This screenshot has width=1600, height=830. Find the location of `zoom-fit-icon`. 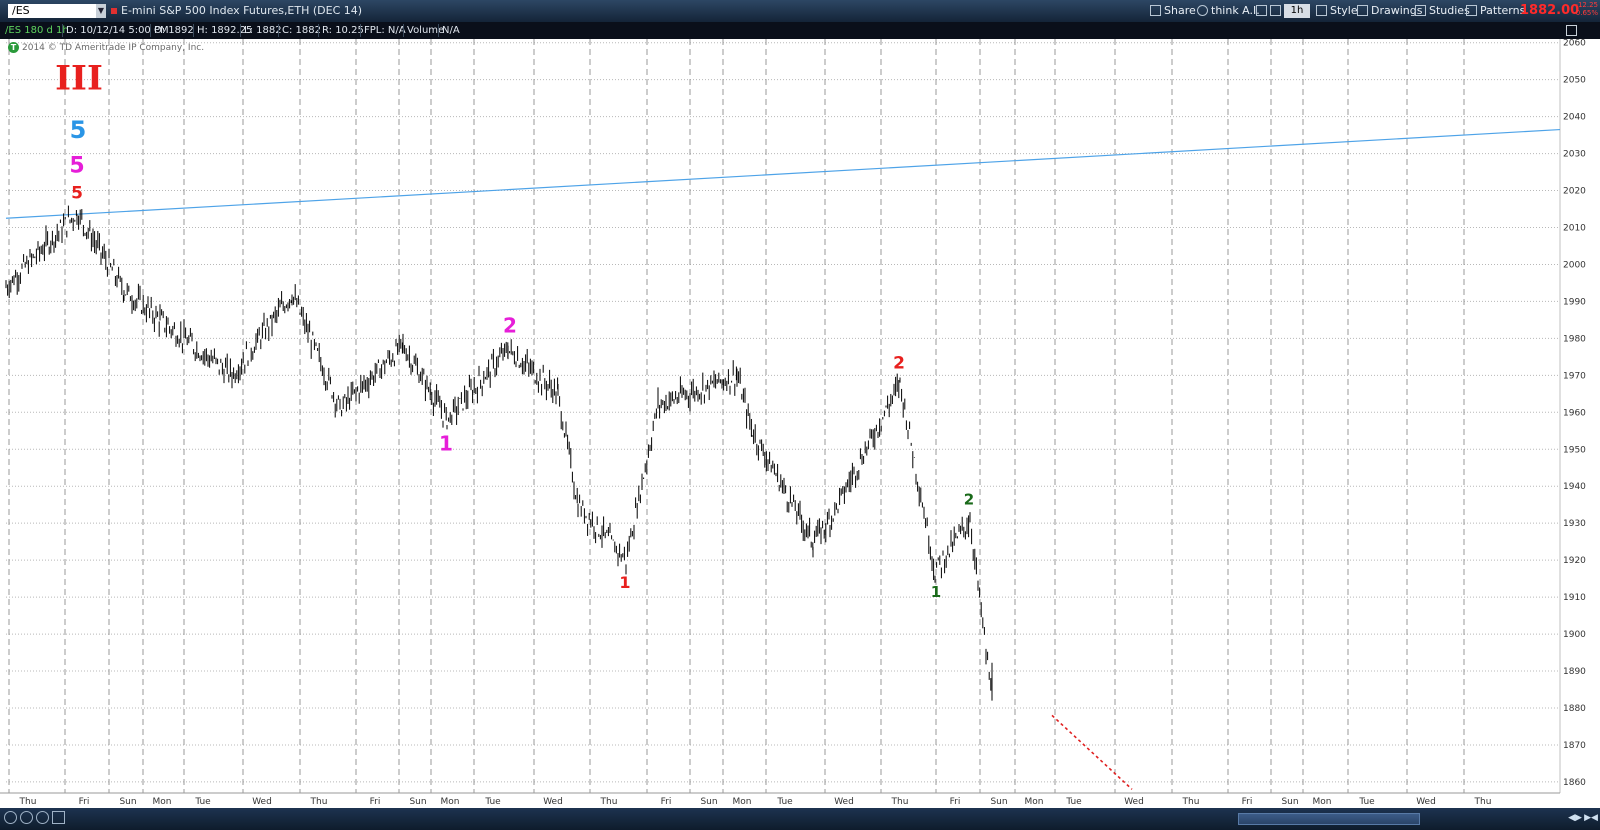

zoom-fit-icon is located at coordinates (26, 817).